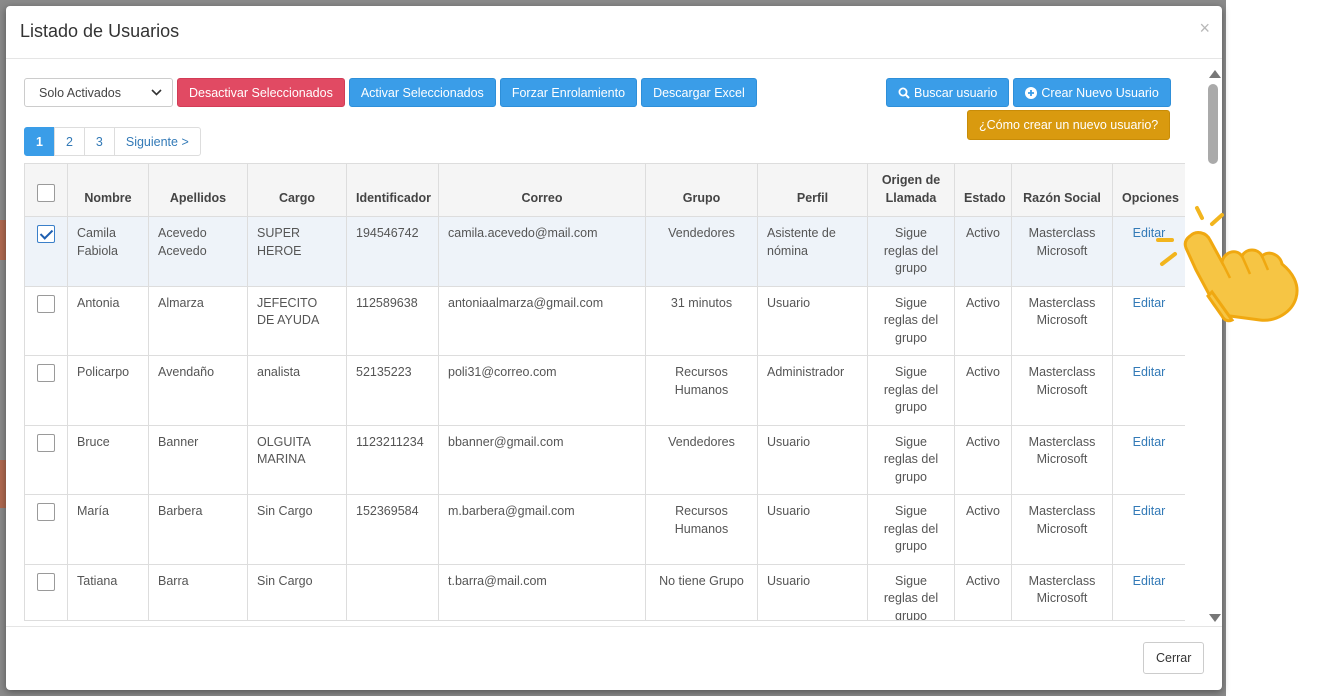 Image resolution: width=1323 pixels, height=696 pixels. What do you see at coordinates (422, 92) in the screenshot?
I see `activate-selected-button: Activar Seleccionados` at bounding box center [422, 92].